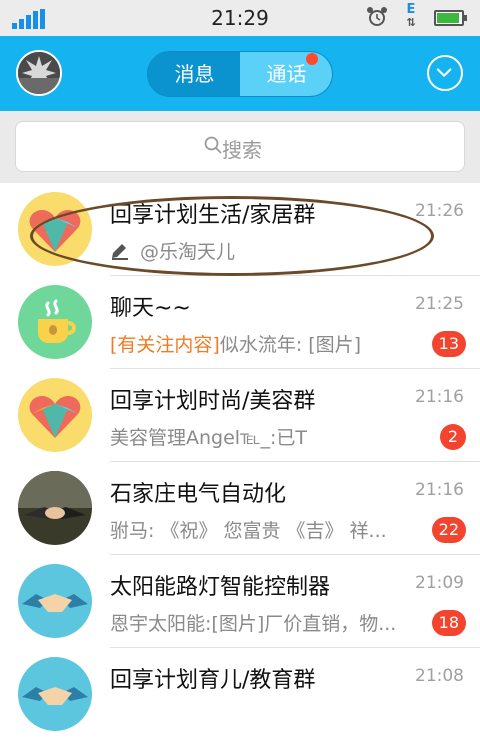 The image size is (480, 741). I want to click on conversation-time: 21:26, so click(439, 211).